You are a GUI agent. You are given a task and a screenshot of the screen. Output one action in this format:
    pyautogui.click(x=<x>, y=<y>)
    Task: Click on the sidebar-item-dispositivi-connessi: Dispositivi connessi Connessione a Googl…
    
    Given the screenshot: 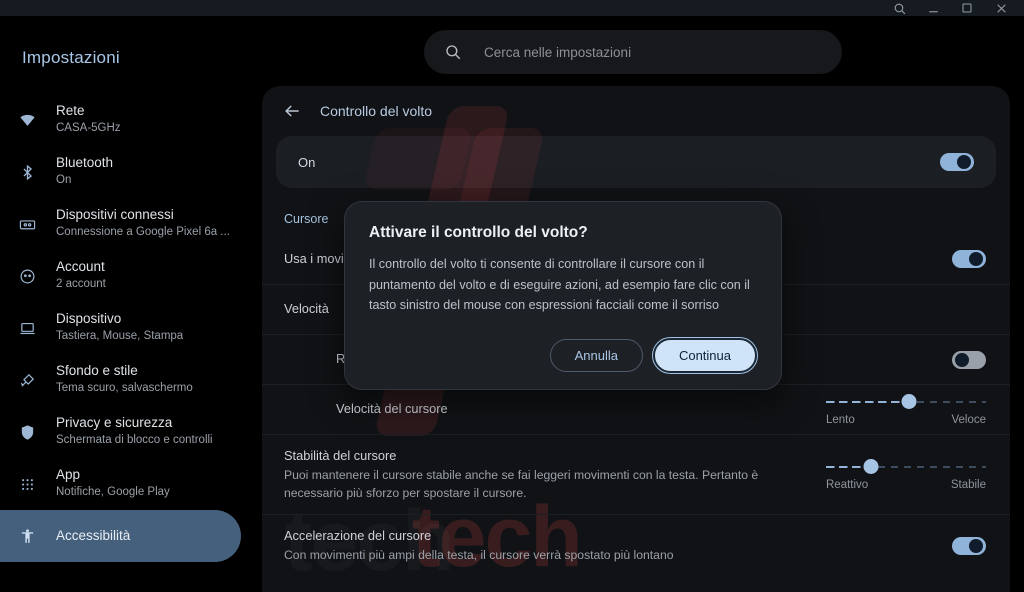 What is the action you would take?
    pyautogui.click(x=120, y=224)
    